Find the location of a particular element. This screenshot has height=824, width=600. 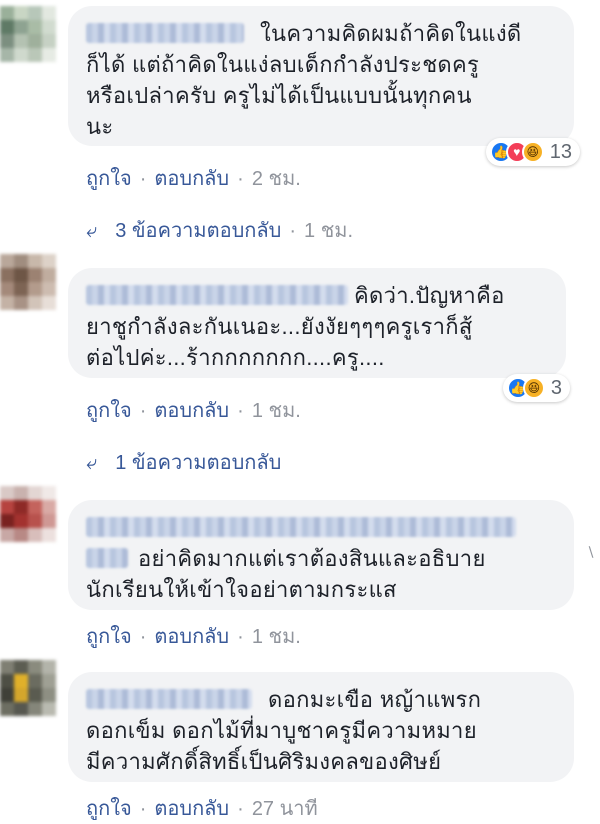

replies-count-label: 1 ข้อความตอบกลับ is located at coordinates (198, 463).